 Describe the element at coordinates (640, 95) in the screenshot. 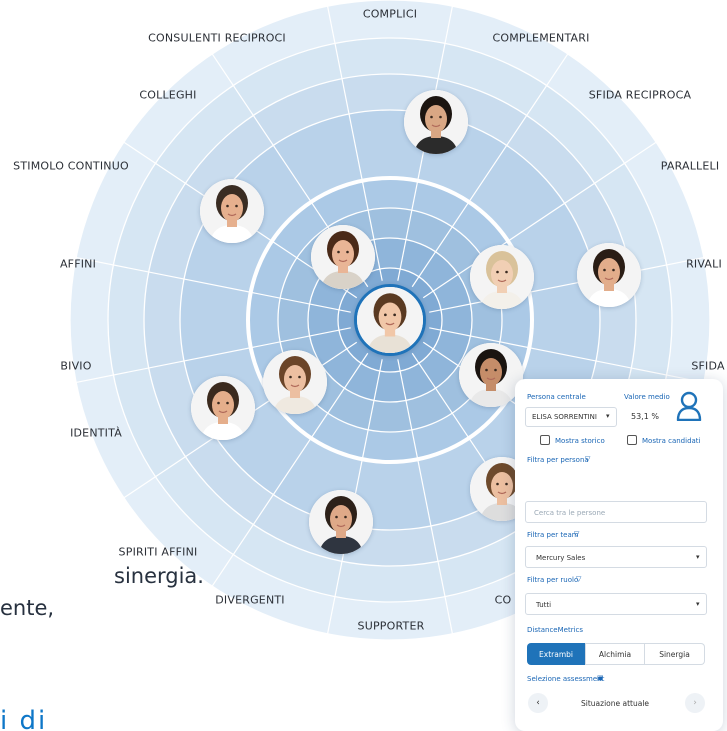

I see `category-label-sfida-reciproca: SFIDA RECIPROCA` at that location.